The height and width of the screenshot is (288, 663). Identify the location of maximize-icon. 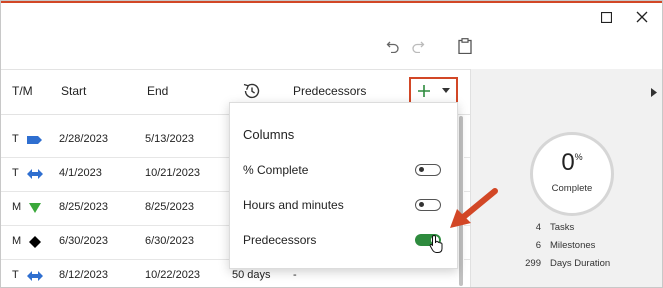
(606, 17).